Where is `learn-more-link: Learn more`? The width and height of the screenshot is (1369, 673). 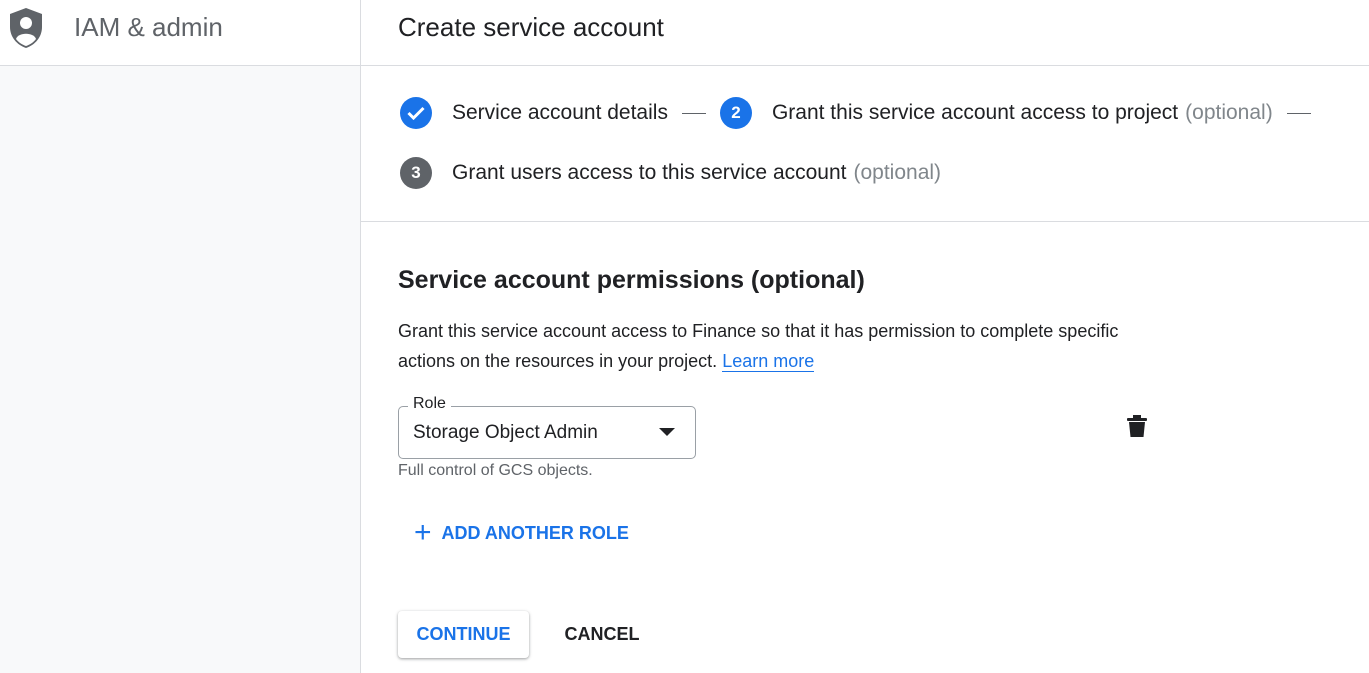 learn-more-link: Learn more is located at coordinates (768, 361).